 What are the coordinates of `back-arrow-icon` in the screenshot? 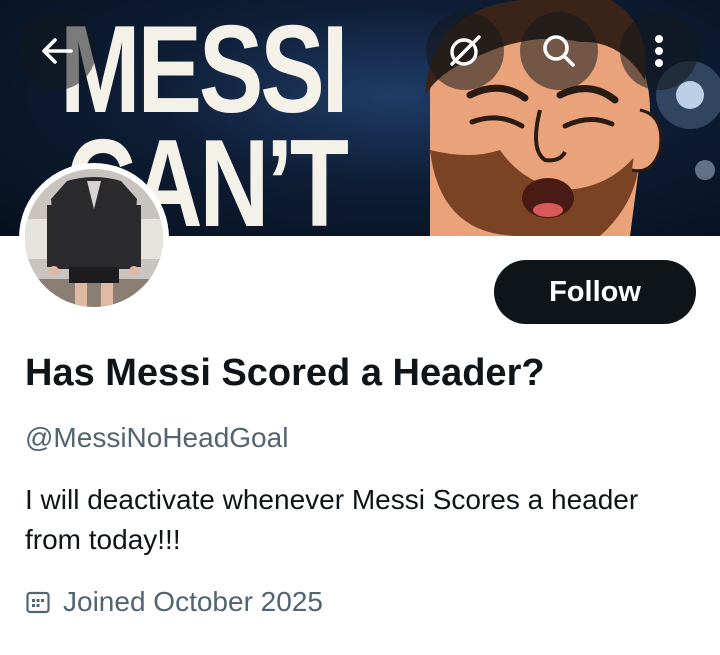 It's located at (57, 51).